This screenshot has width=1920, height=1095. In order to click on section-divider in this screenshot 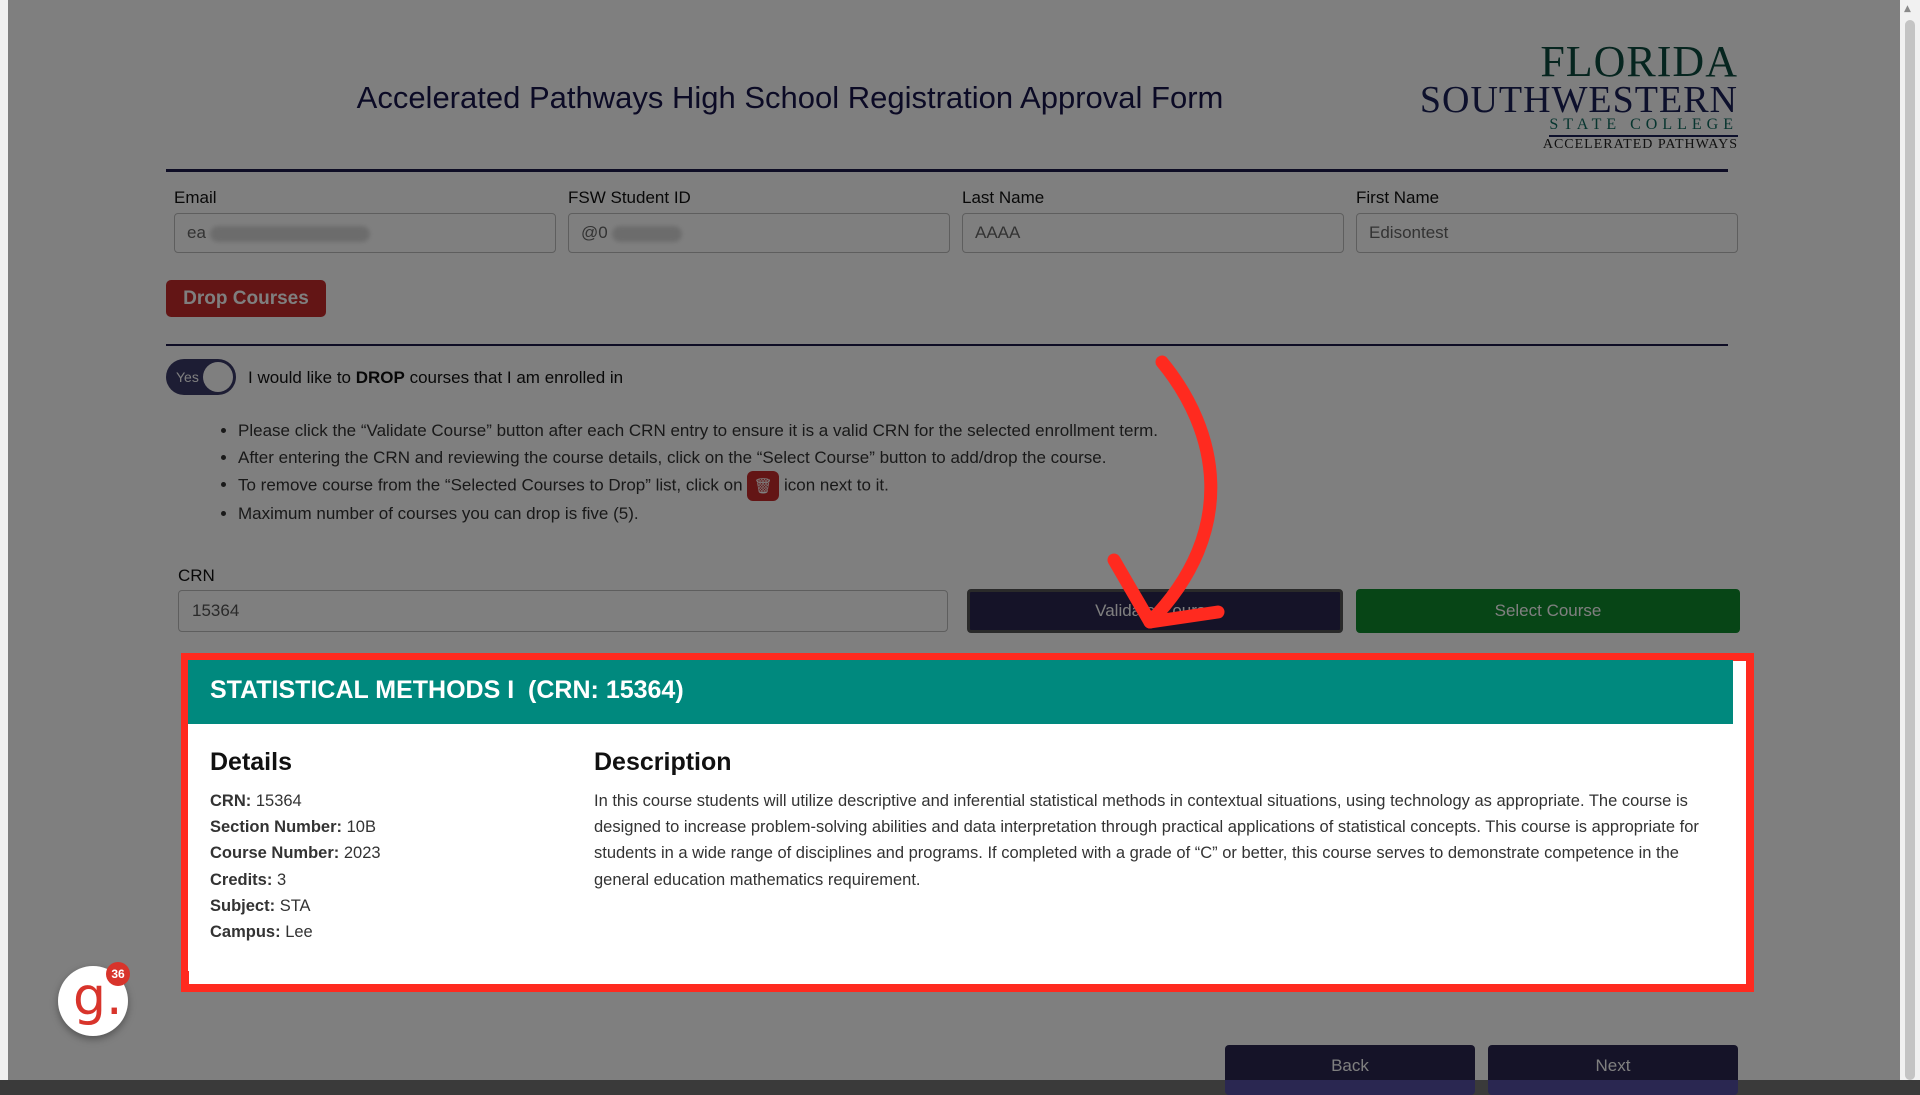, I will do `click(947, 345)`.